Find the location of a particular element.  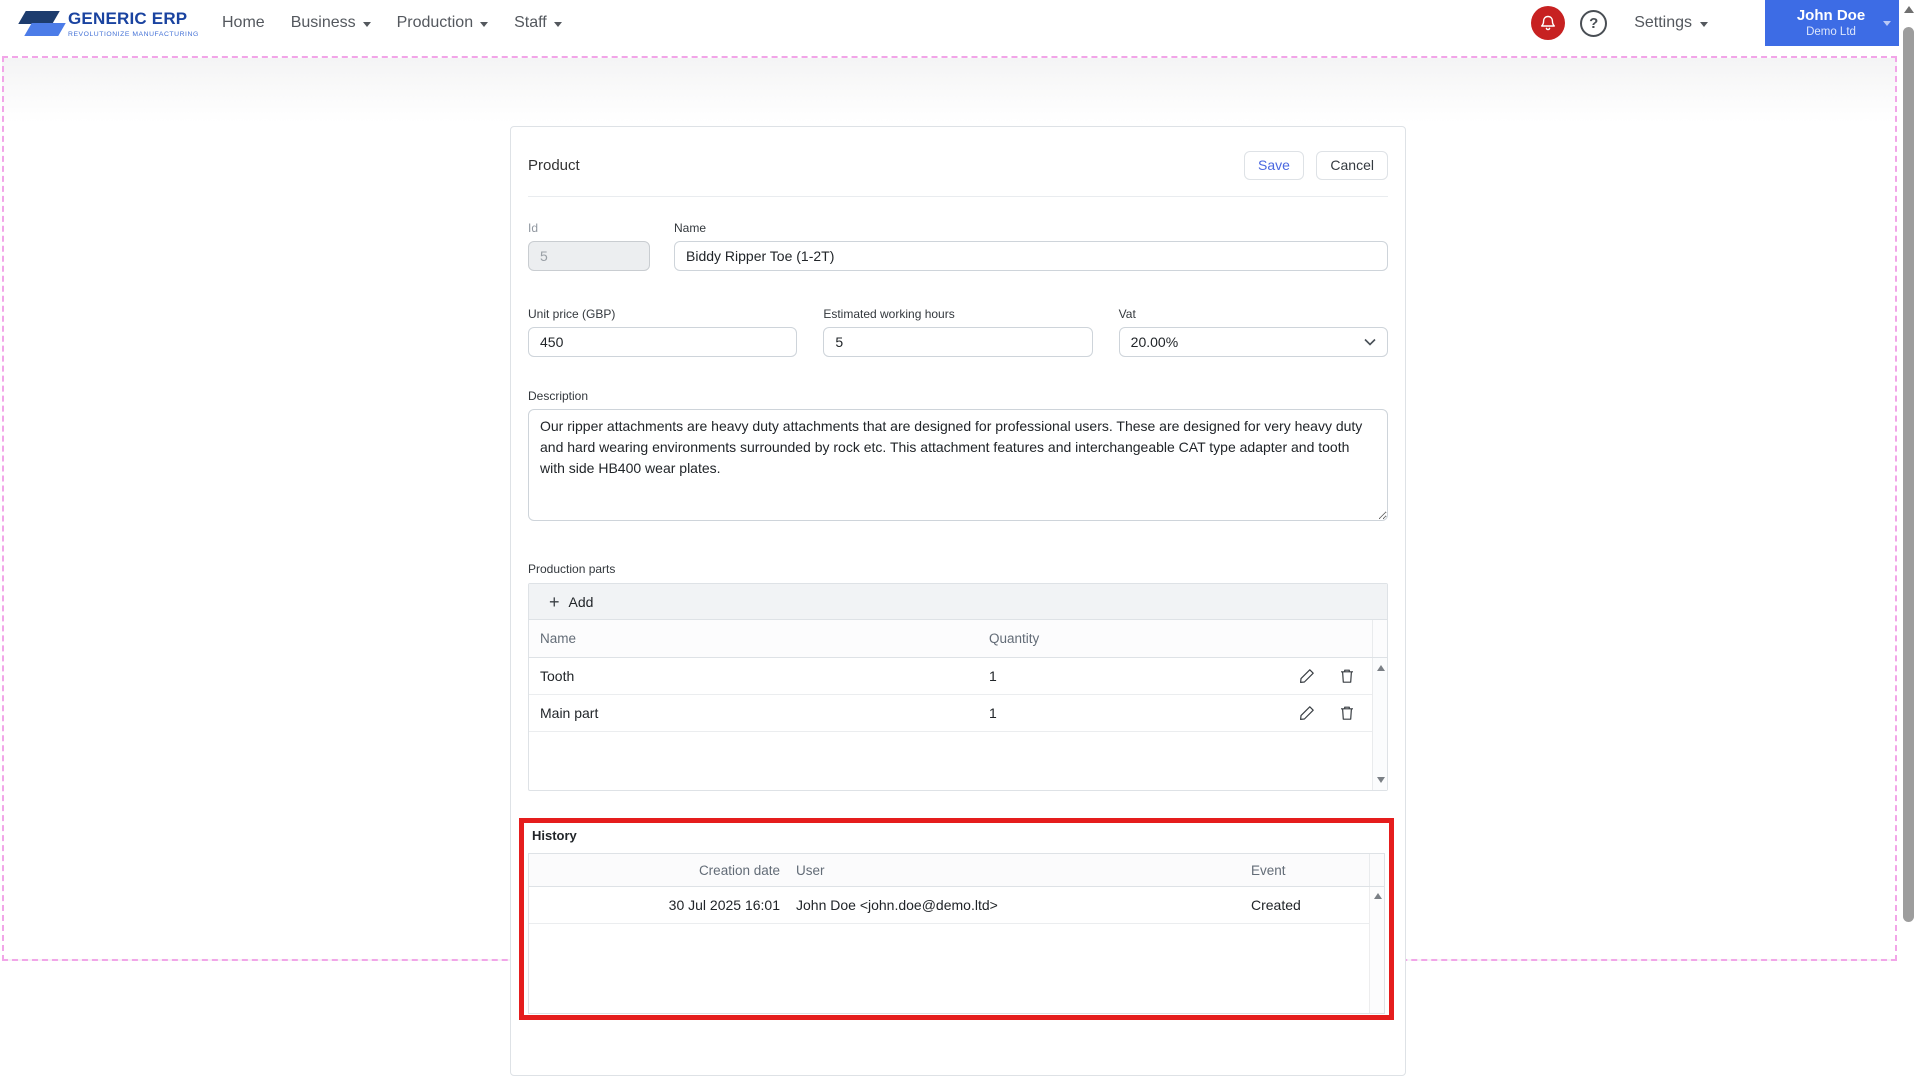

main-menu: Home Business Production Staff is located at coordinates (392, 23).